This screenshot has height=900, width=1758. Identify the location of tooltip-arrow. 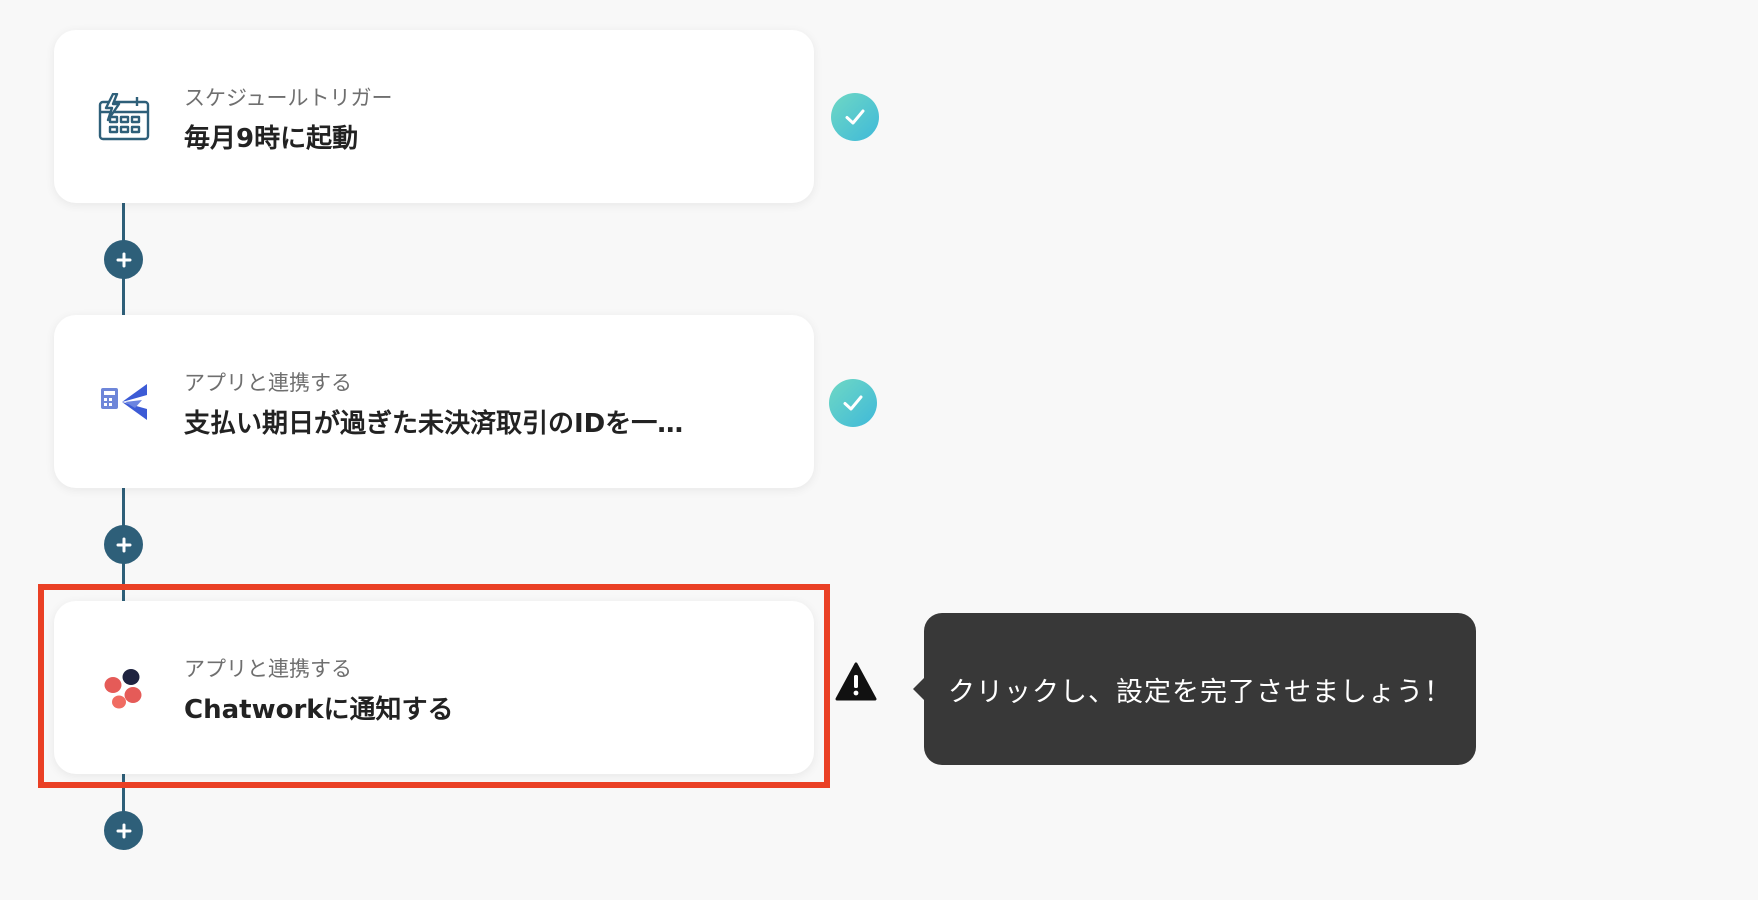
(918, 689).